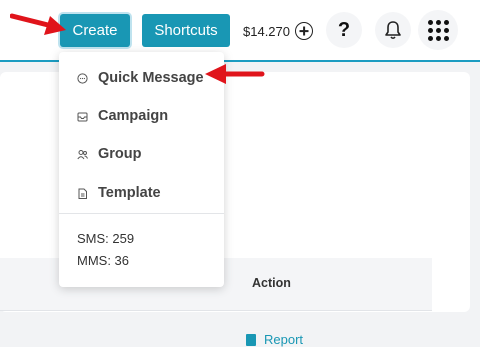 This screenshot has width=480, height=347. I want to click on annotation-arrow-quick-message, so click(235, 74).